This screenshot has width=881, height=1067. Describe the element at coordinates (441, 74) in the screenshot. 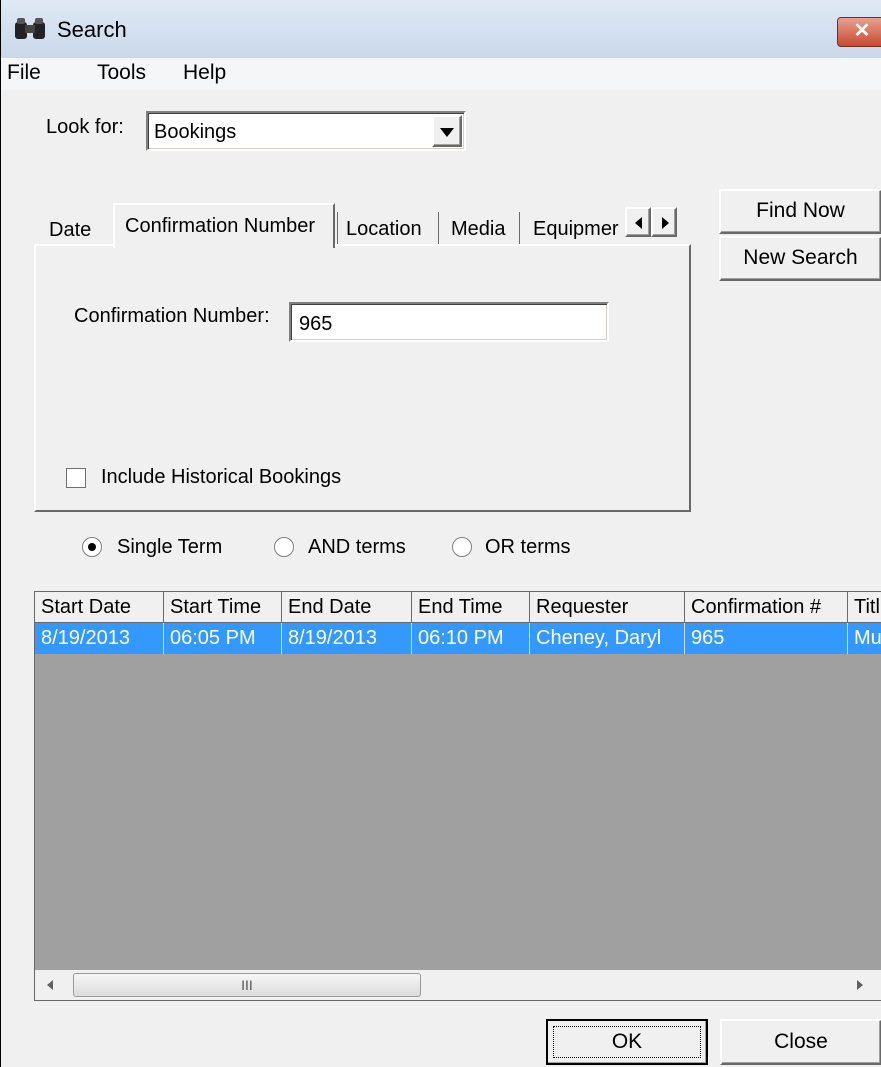

I see `menu-bar: File Tools Help` at that location.